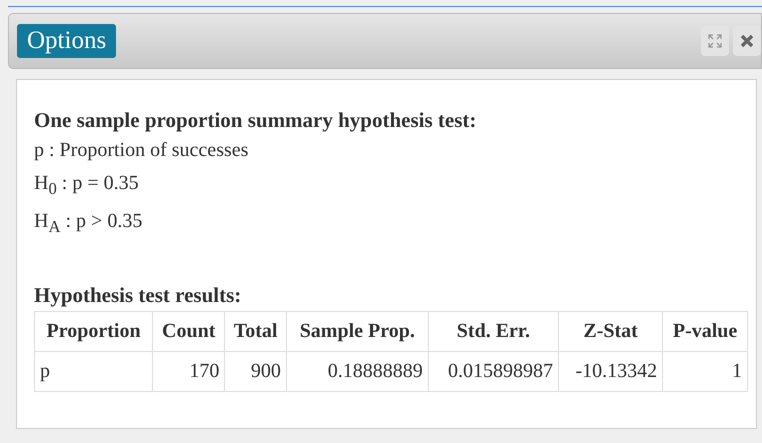  I want to click on column-header: P-value, so click(705, 332).